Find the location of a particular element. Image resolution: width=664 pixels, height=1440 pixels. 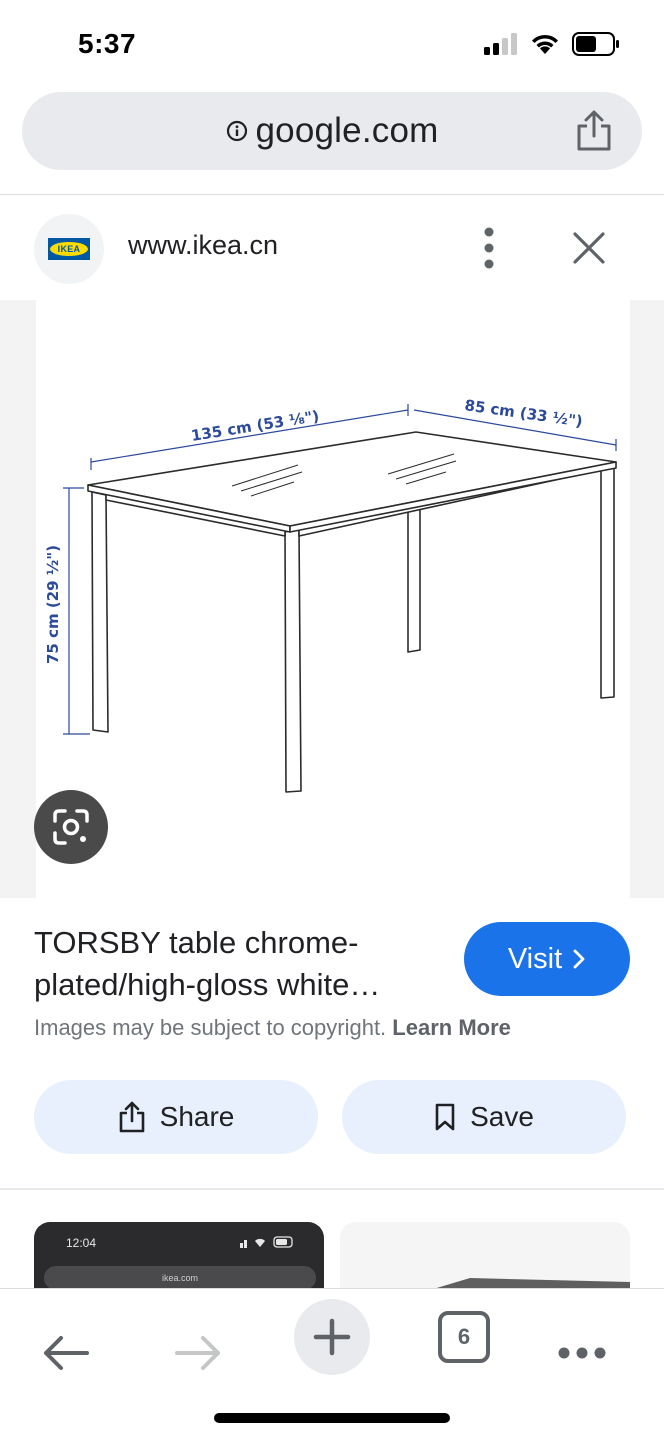

bookmark-icon is located at coordinates (445, 1117).